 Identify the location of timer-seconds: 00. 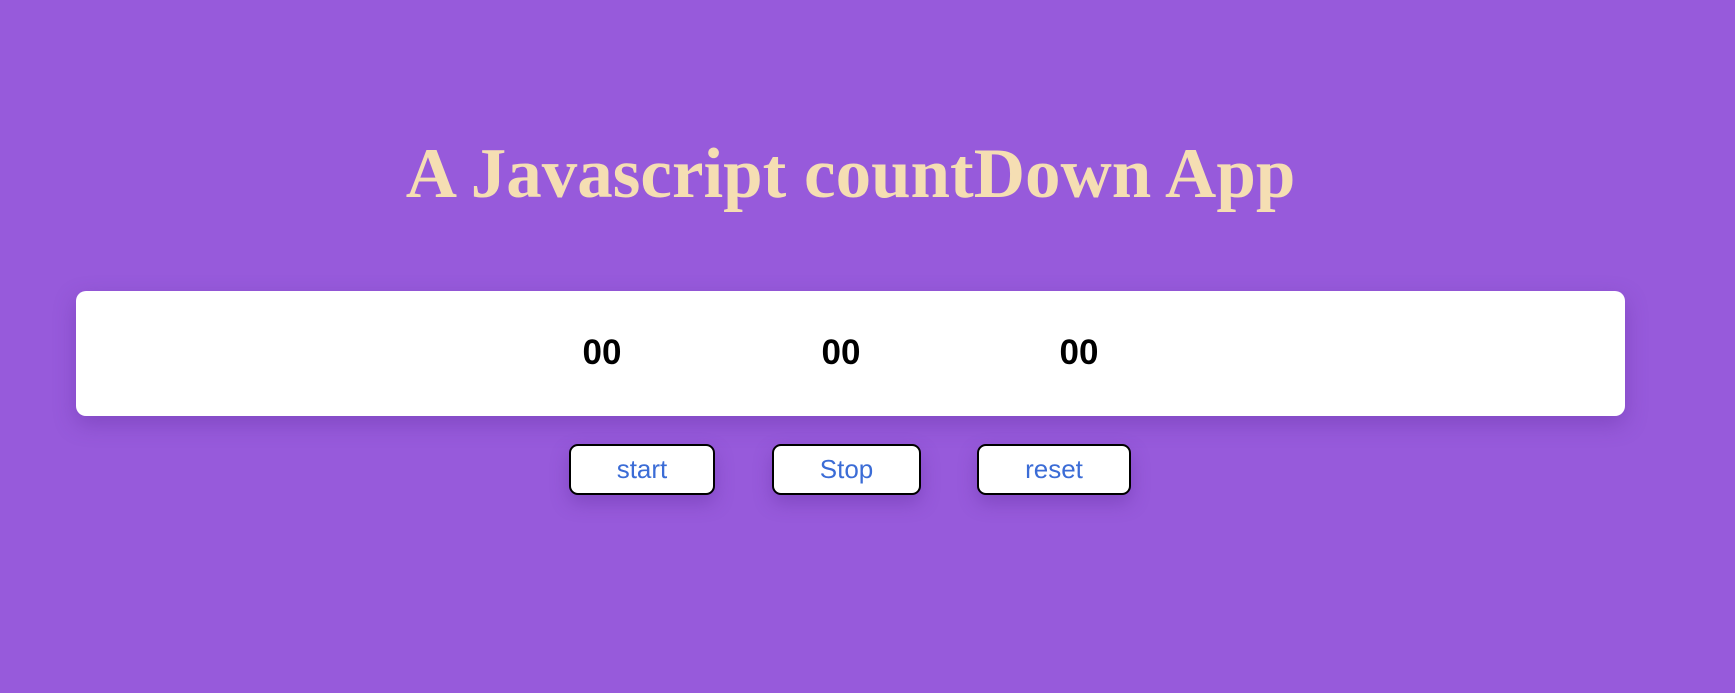
(1079, 352).